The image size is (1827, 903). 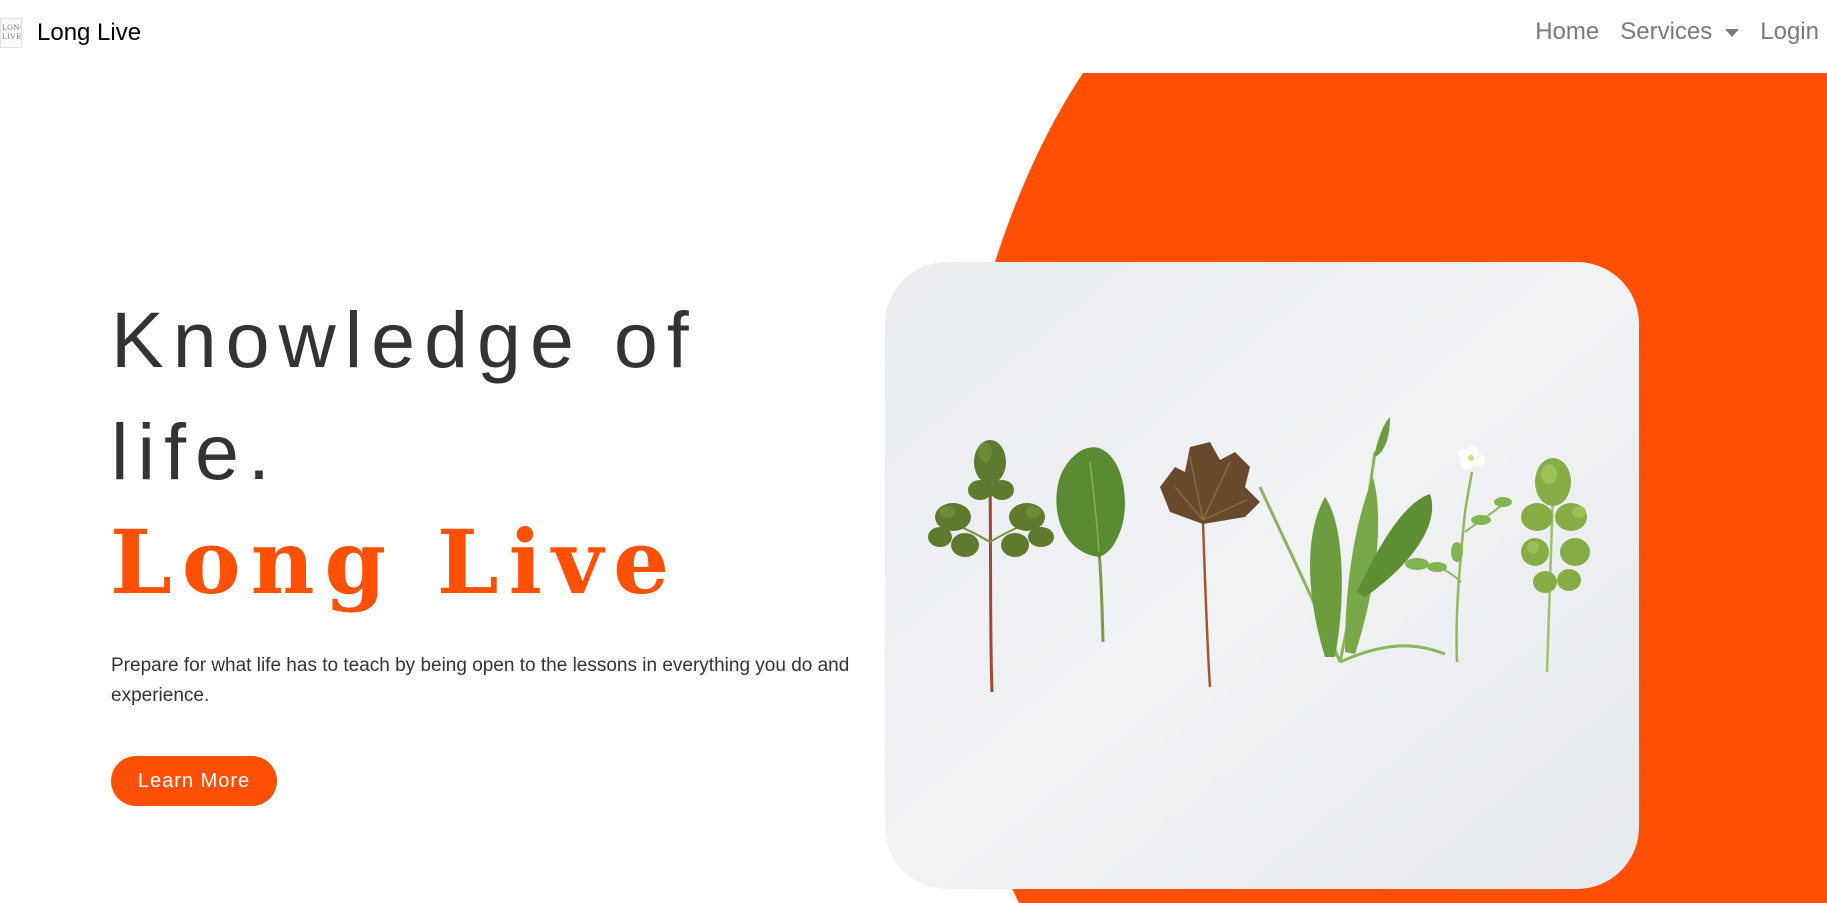 I want to click on brand-link: LONG LIVE Long Live, so click(x=70, y=33).